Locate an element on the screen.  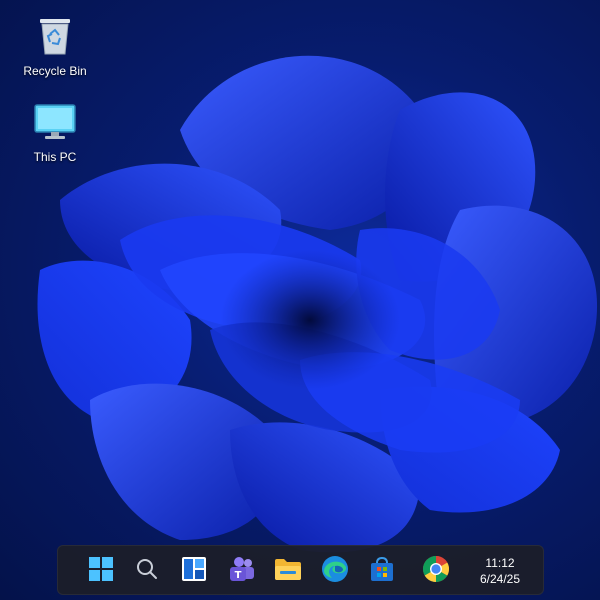
windows-logo-icon is located at coordinates (101, 571).